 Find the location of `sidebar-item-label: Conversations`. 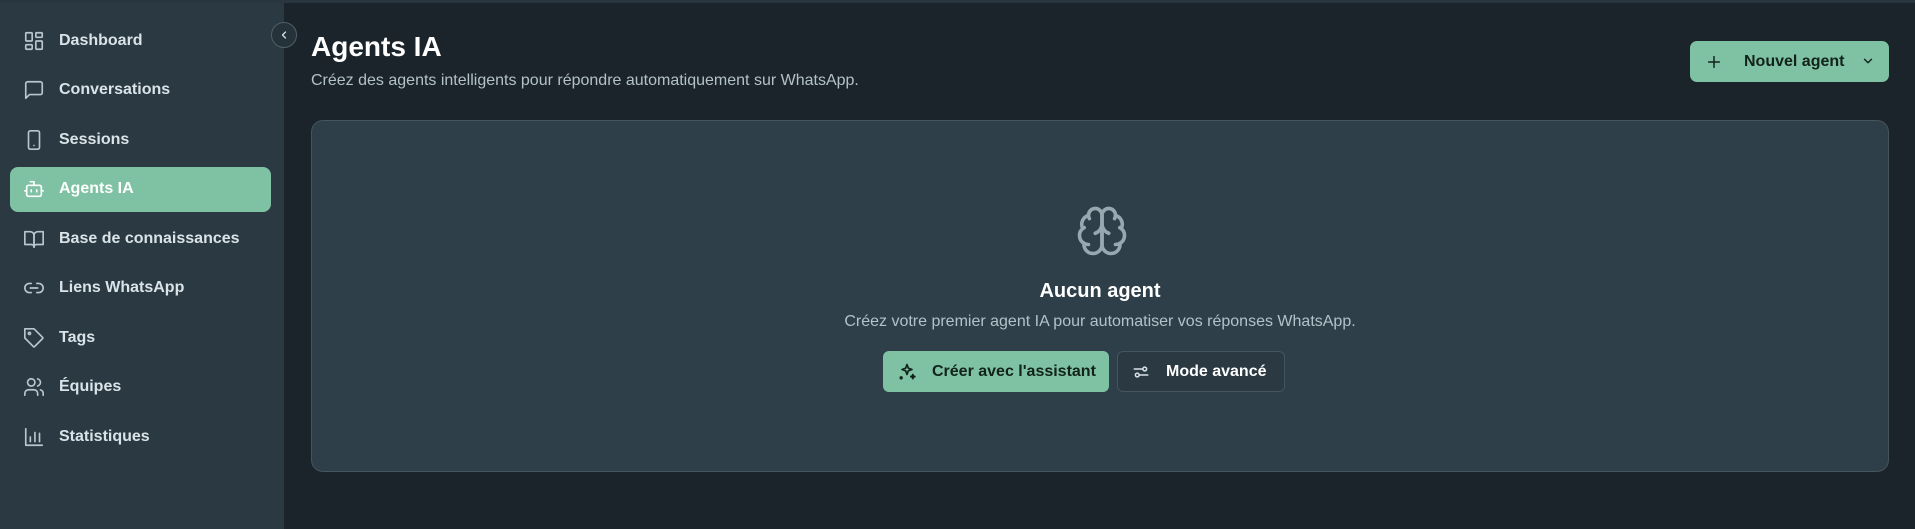

sidebar-item-label: Conversations is located at coordinates (115, 89).